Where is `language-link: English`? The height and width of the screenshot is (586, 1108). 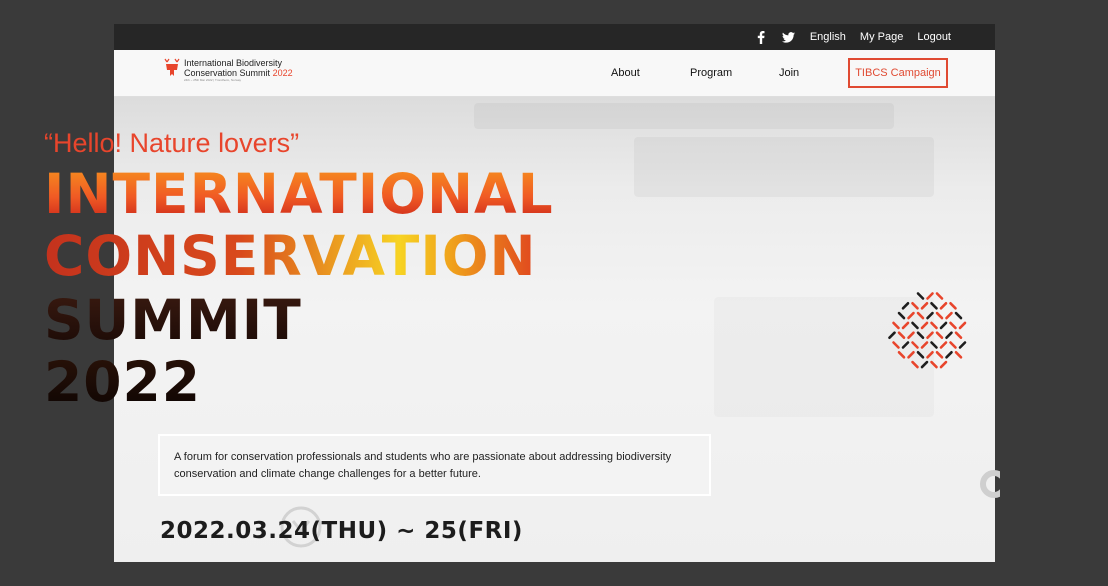
language-link: English is located at coordinates (828, 37).